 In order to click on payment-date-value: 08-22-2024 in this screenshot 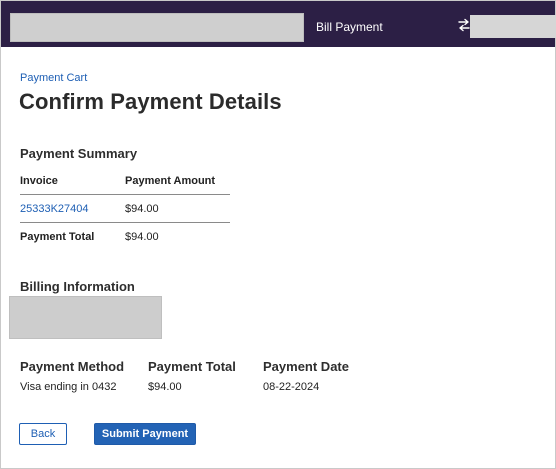, I will do `click(291, 387)`.